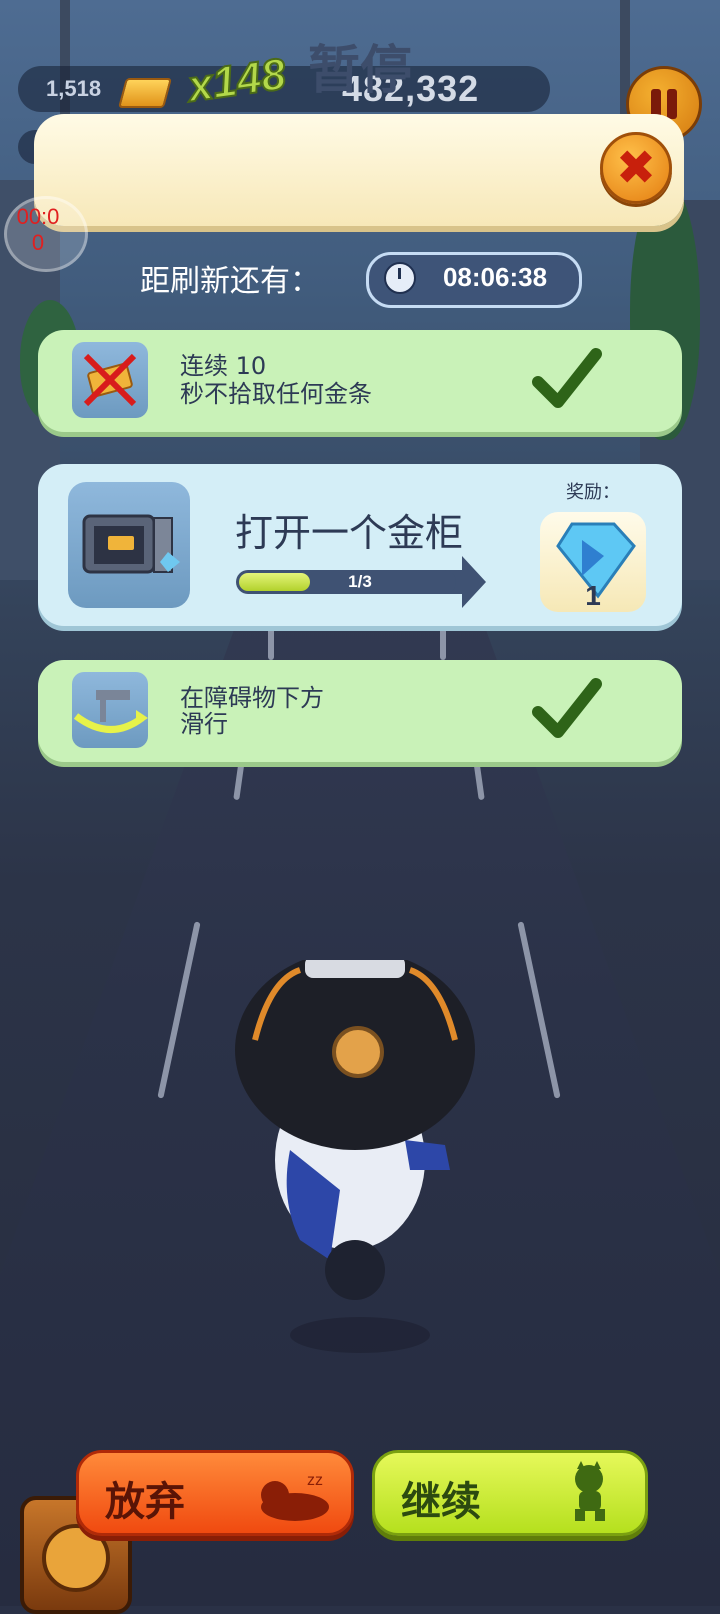 Image resolution: width=720 pixels, height=1614 pixels. Describe the element at coordinates (129, 545) in the screenshot. I see `vault-icon` at that location.